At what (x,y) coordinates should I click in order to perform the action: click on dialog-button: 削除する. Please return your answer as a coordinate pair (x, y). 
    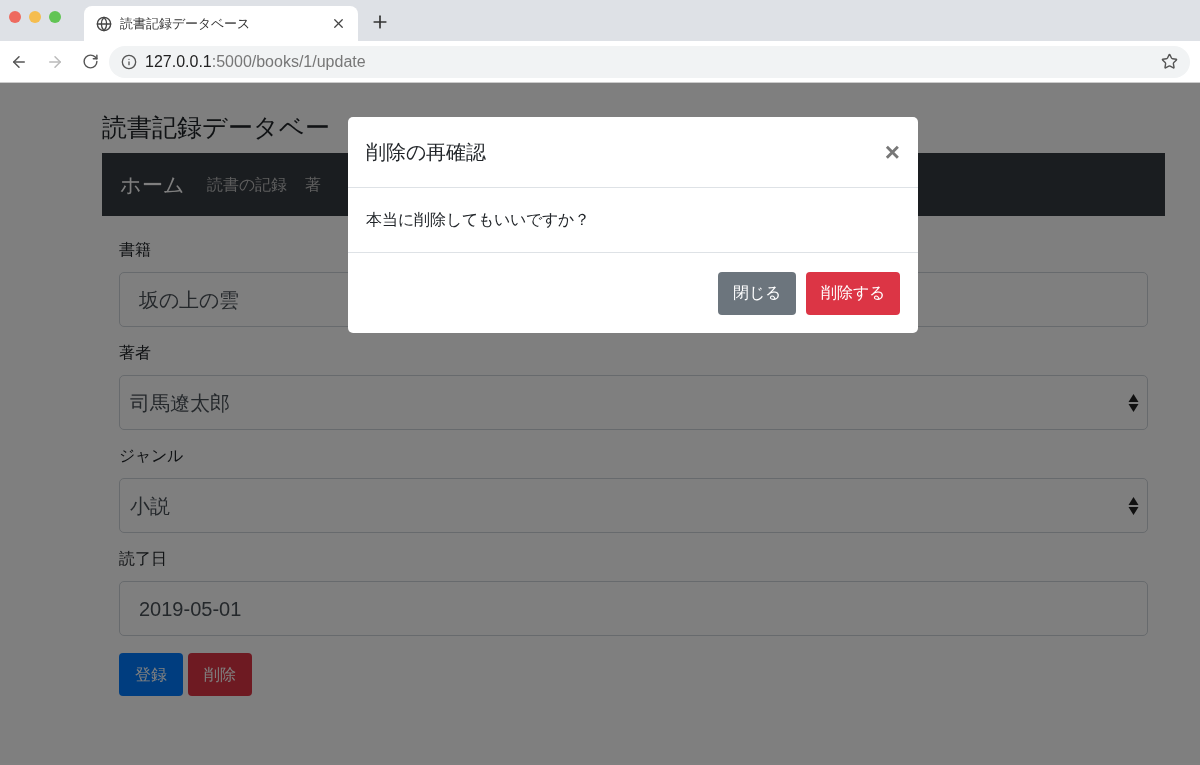
    Looking at the image, I should click on (853, 293).